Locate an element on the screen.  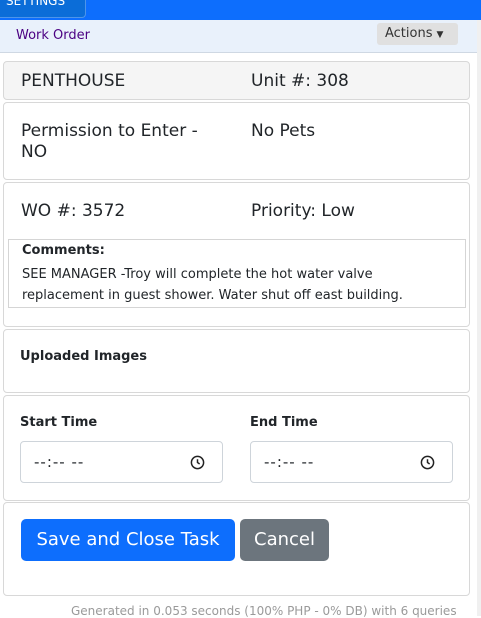
uploaded-images-card: Uploaded Images is located at coordinates (236, 361).